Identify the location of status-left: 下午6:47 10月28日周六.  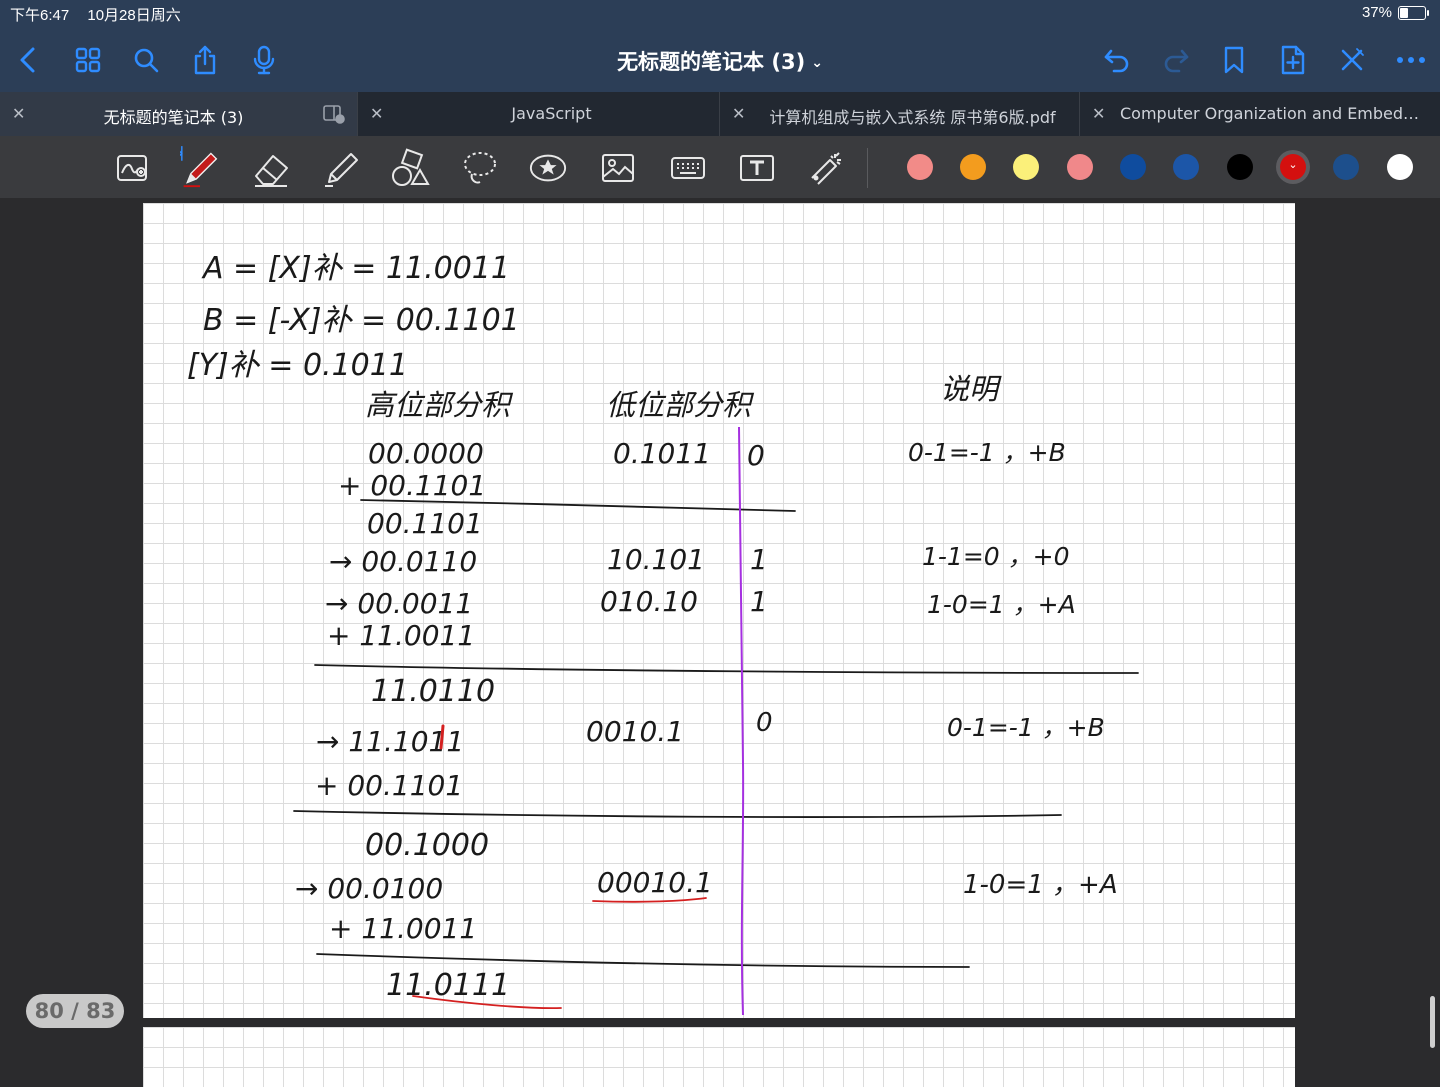
(102, 14).